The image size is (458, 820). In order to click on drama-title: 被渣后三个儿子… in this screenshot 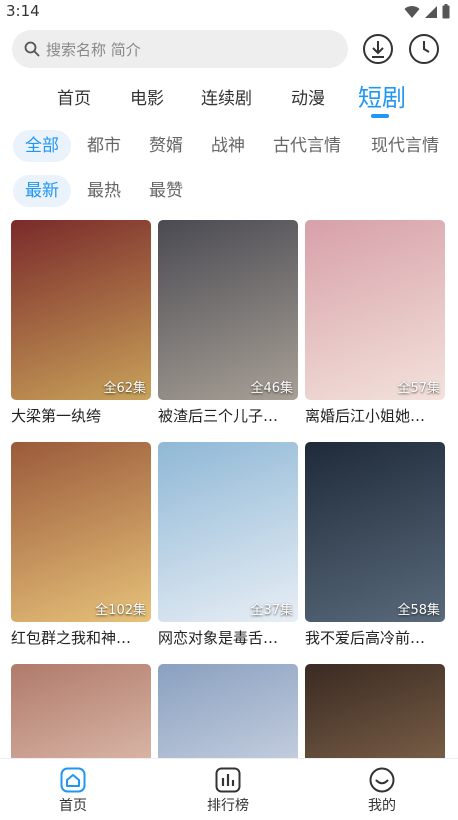, I will do `click(218, 416)`.